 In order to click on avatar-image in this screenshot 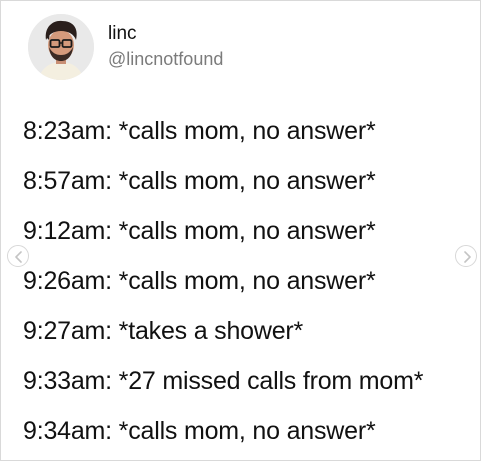, I will do `click(61, 47)`.